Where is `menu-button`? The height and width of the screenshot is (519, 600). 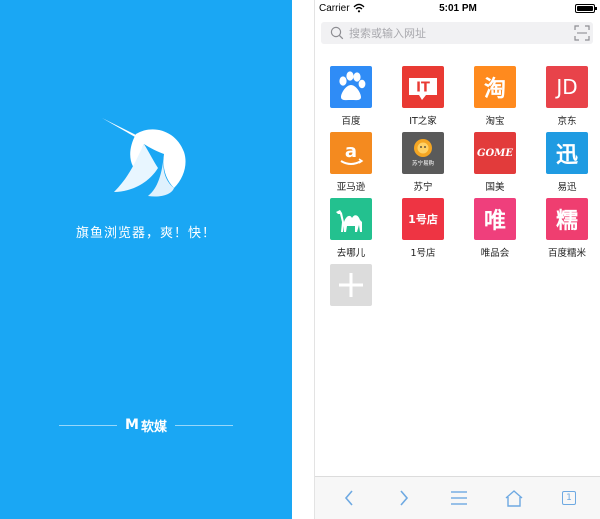 menu-button is located at coordinates (459, 498).